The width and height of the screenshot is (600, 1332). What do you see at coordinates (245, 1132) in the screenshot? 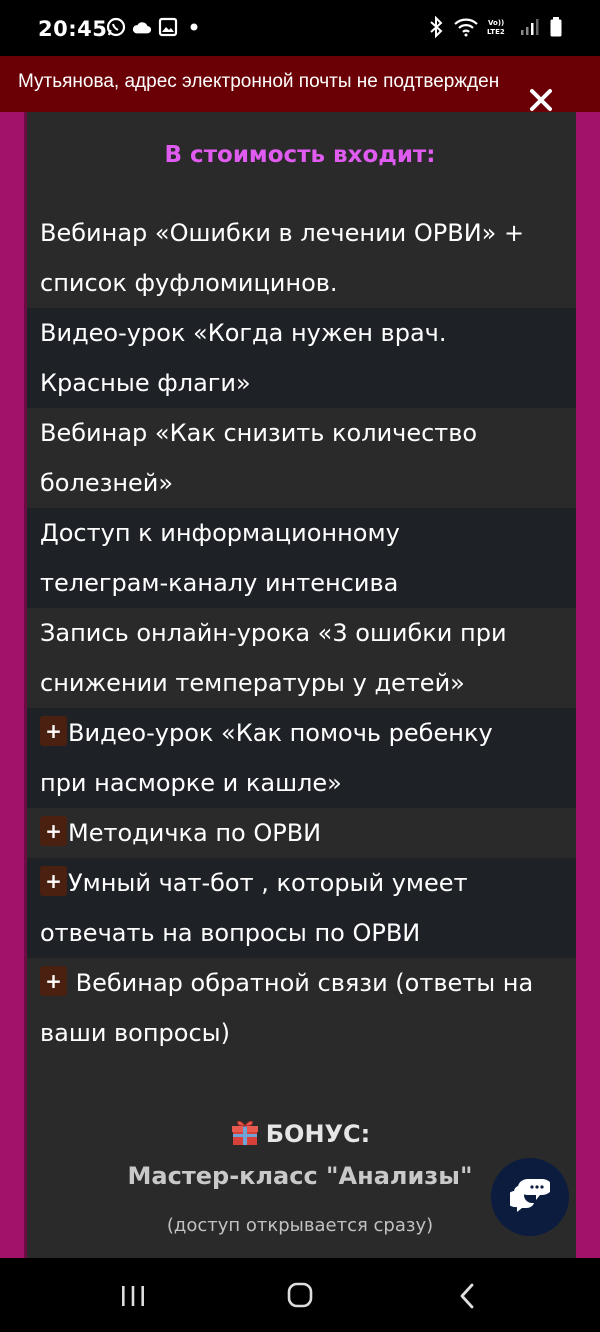
I see `gift-icon` at bounding box center [245, 1132].